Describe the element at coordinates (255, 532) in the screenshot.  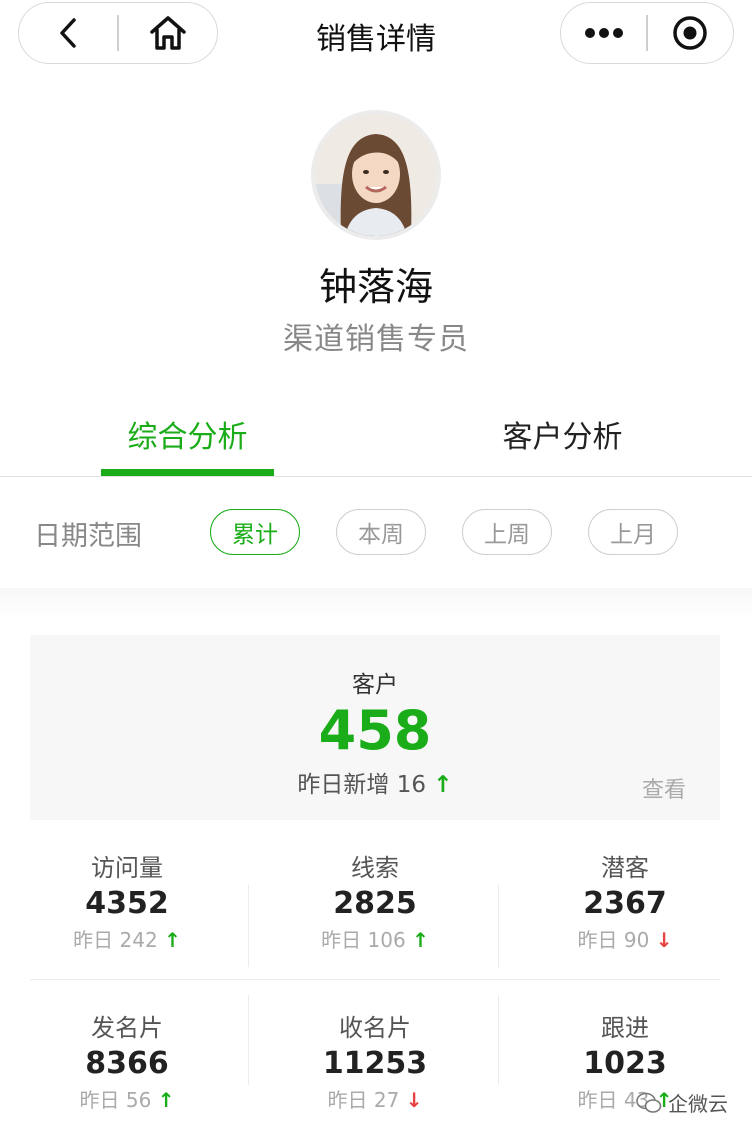
I see `date-chip-cumulative: 累计` at that location.